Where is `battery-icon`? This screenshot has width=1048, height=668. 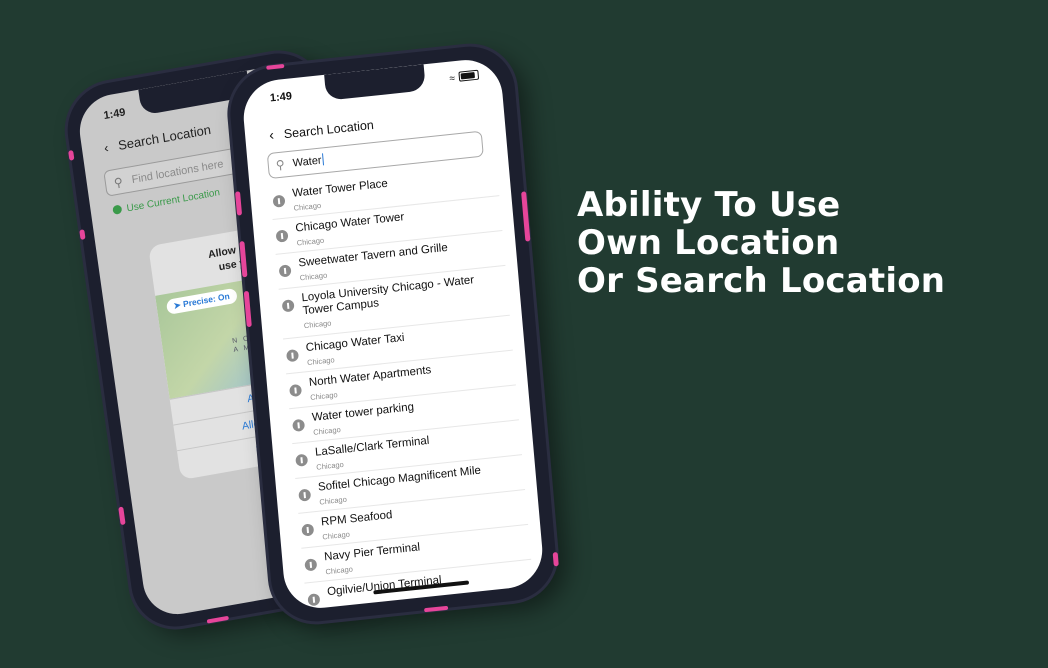 battery-icon is located at coordinates (469, 75).